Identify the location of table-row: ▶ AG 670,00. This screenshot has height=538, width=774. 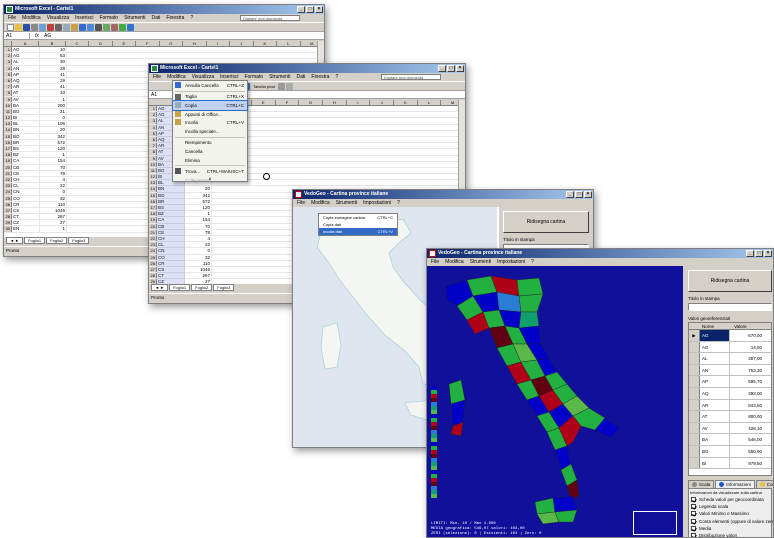
(730, 336).